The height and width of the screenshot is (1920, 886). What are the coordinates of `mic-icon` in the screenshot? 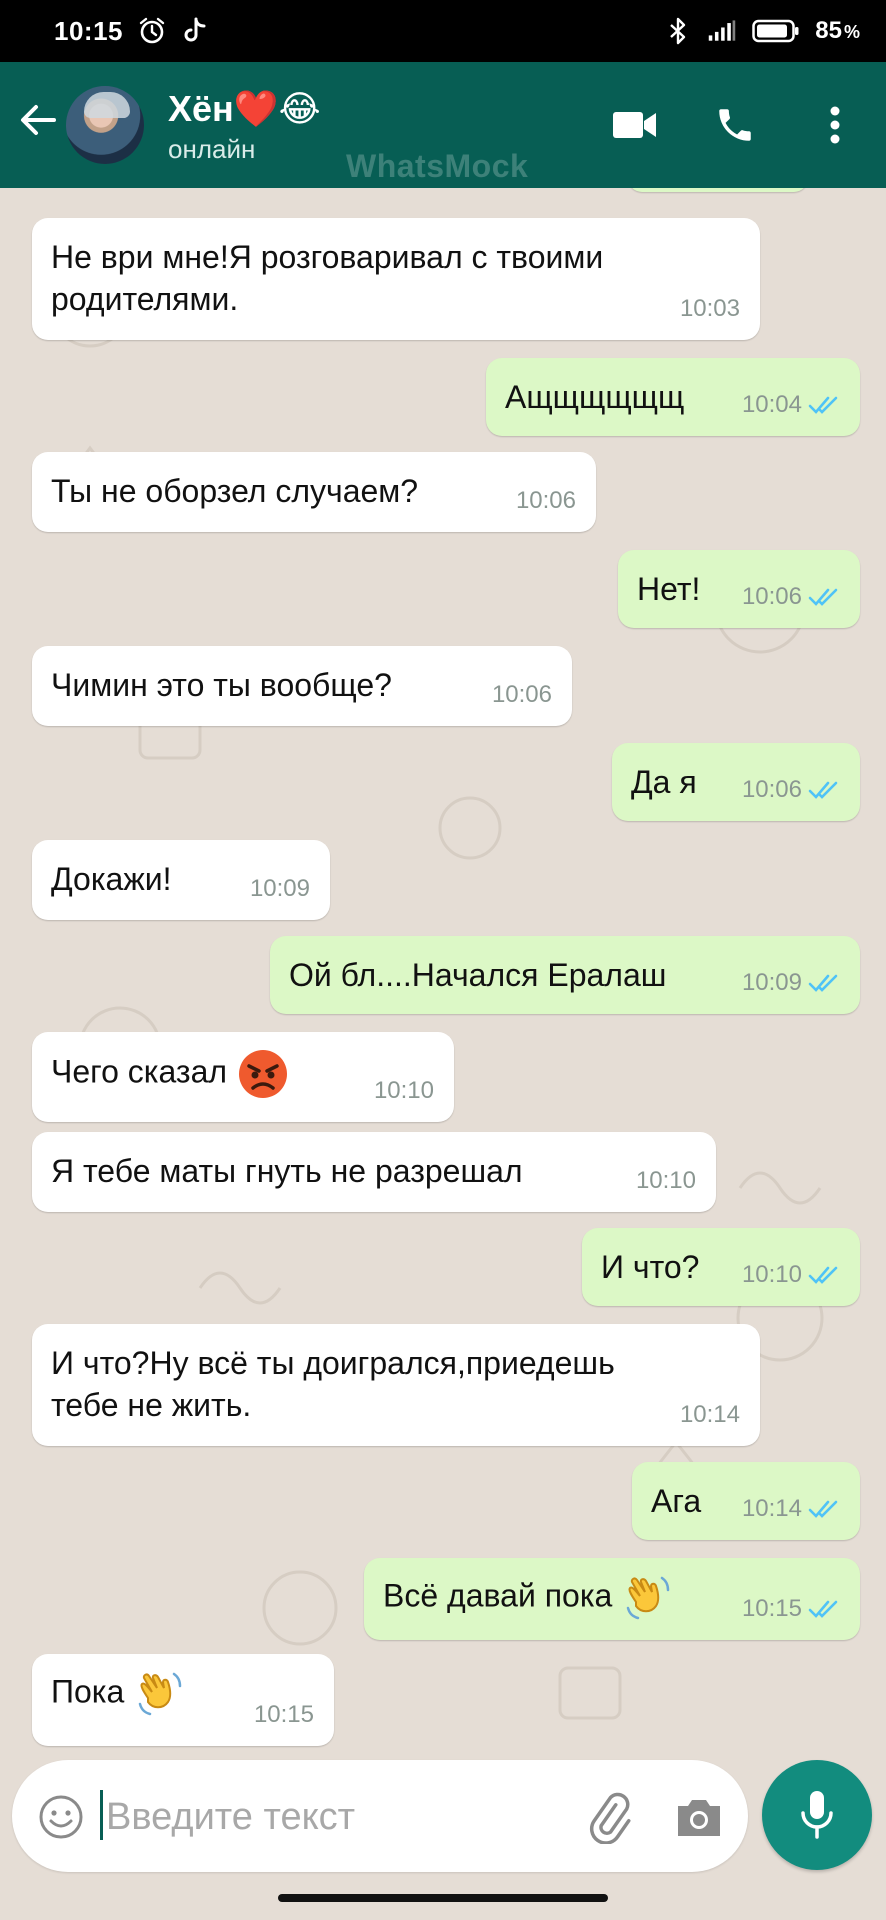 It's located at (817, 1815).